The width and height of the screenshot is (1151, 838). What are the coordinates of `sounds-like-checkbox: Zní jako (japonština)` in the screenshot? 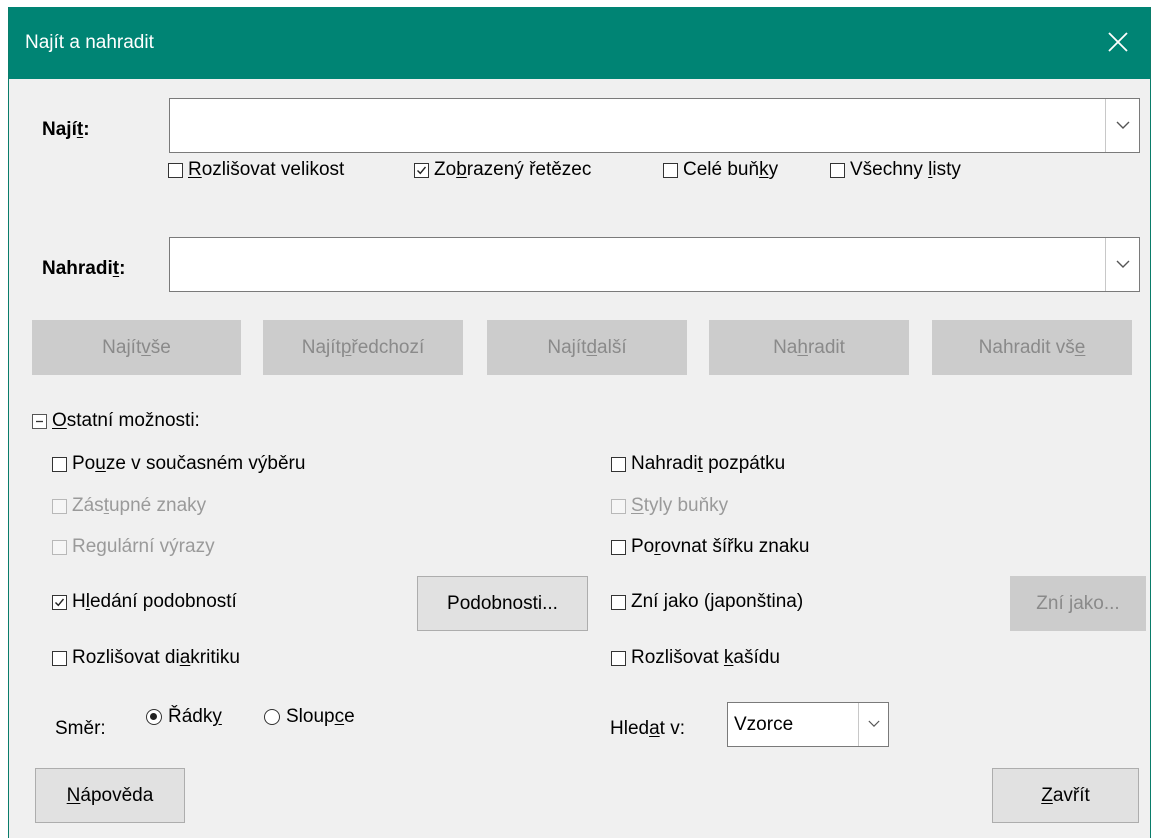 It's located at (707, 602).